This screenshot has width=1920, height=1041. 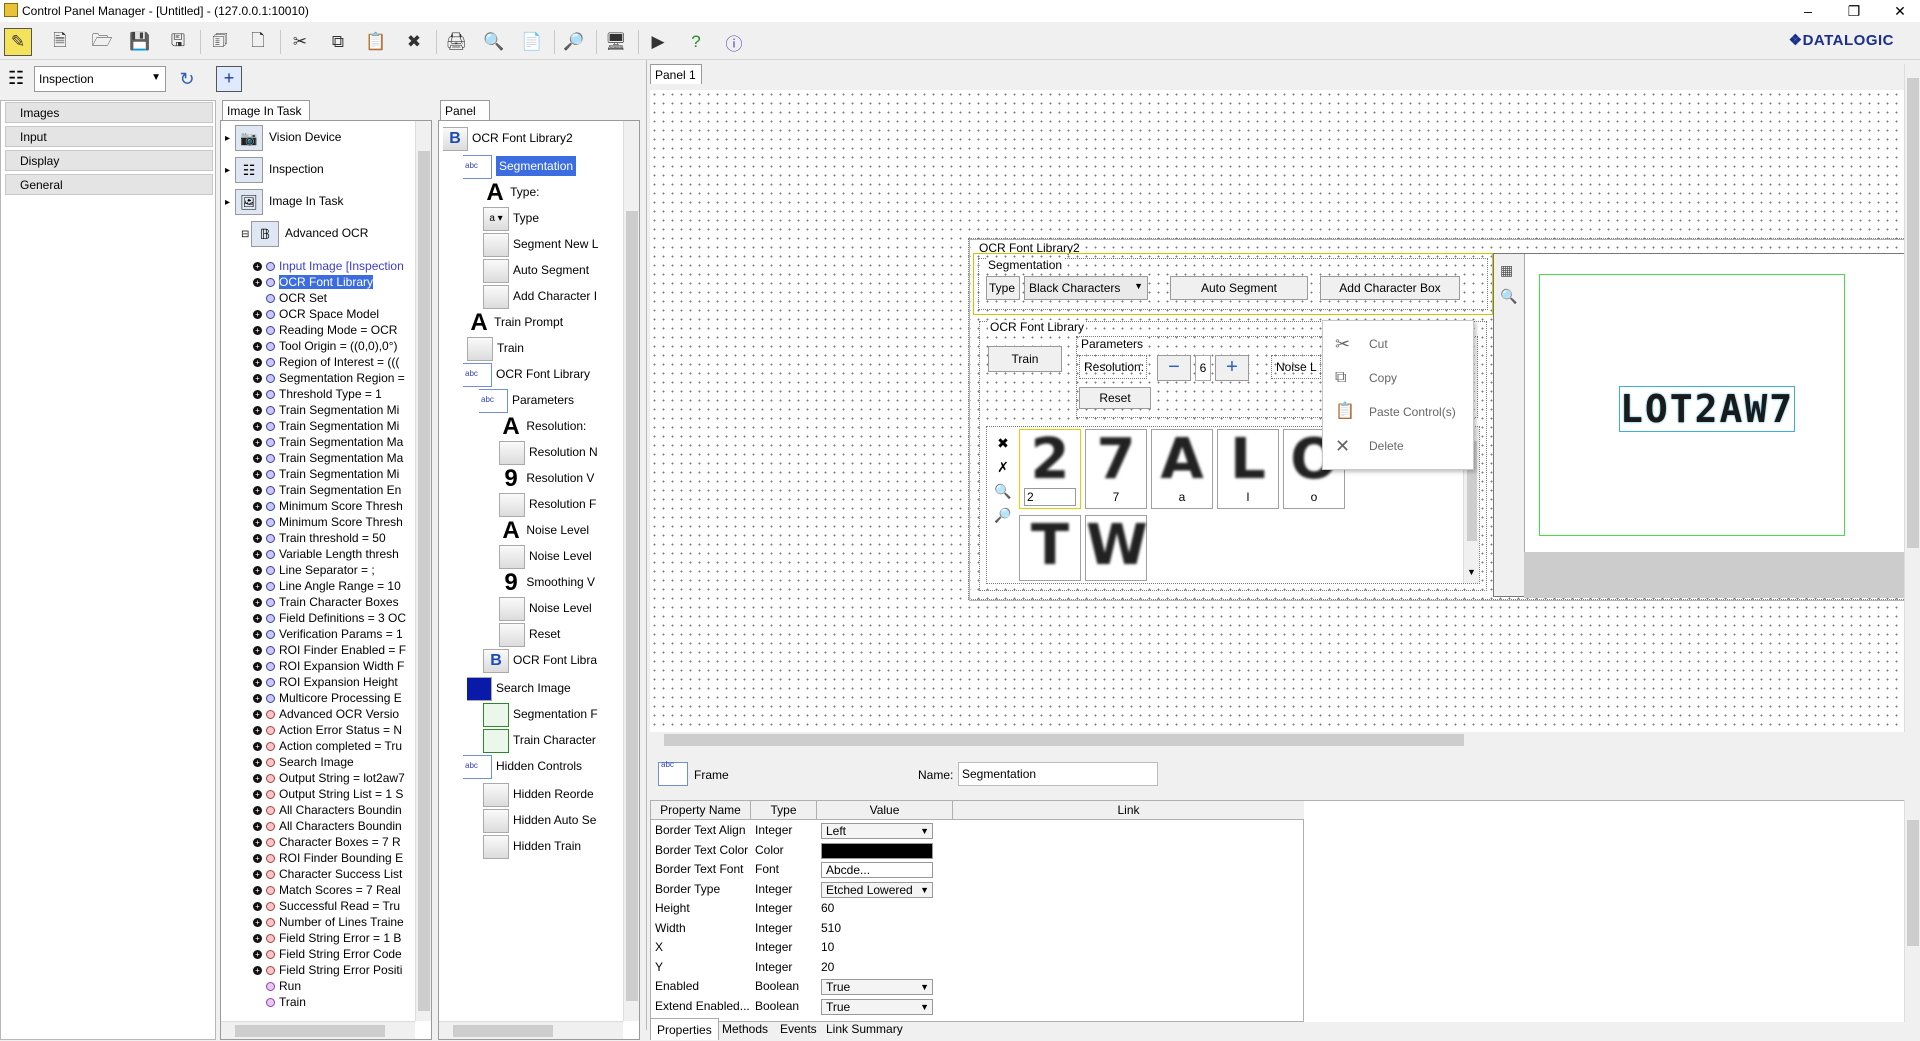 What do you see at coordinates (1050, 497) in the screenshot?
I see `character-label-input` at bounding box center [1050, 497].